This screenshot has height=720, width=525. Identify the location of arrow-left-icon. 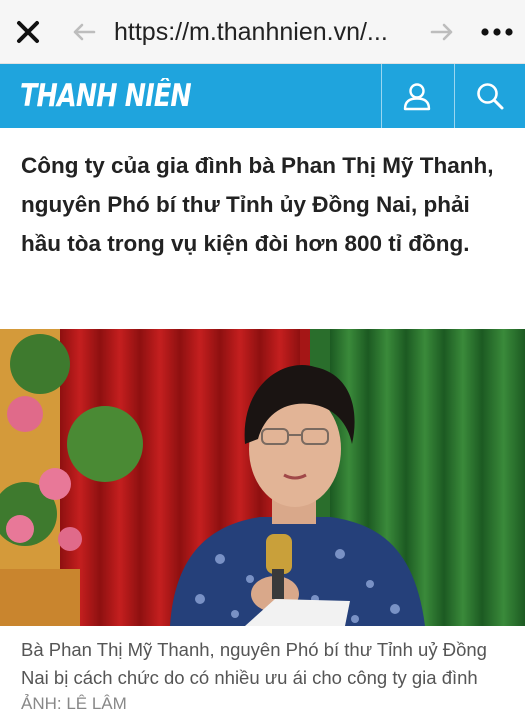
(84, 32).